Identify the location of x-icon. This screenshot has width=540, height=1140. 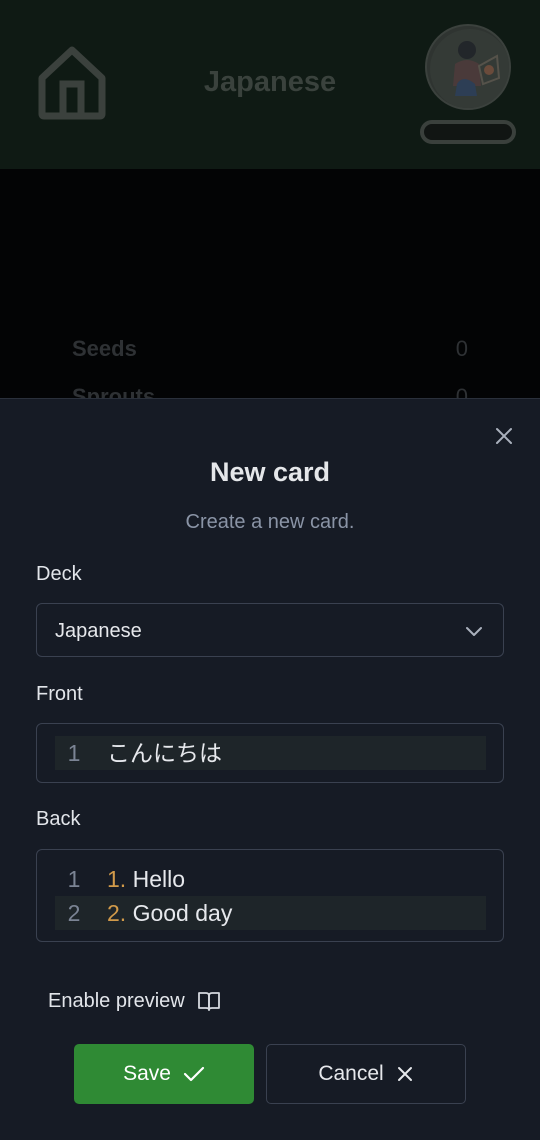
(404, 1074).